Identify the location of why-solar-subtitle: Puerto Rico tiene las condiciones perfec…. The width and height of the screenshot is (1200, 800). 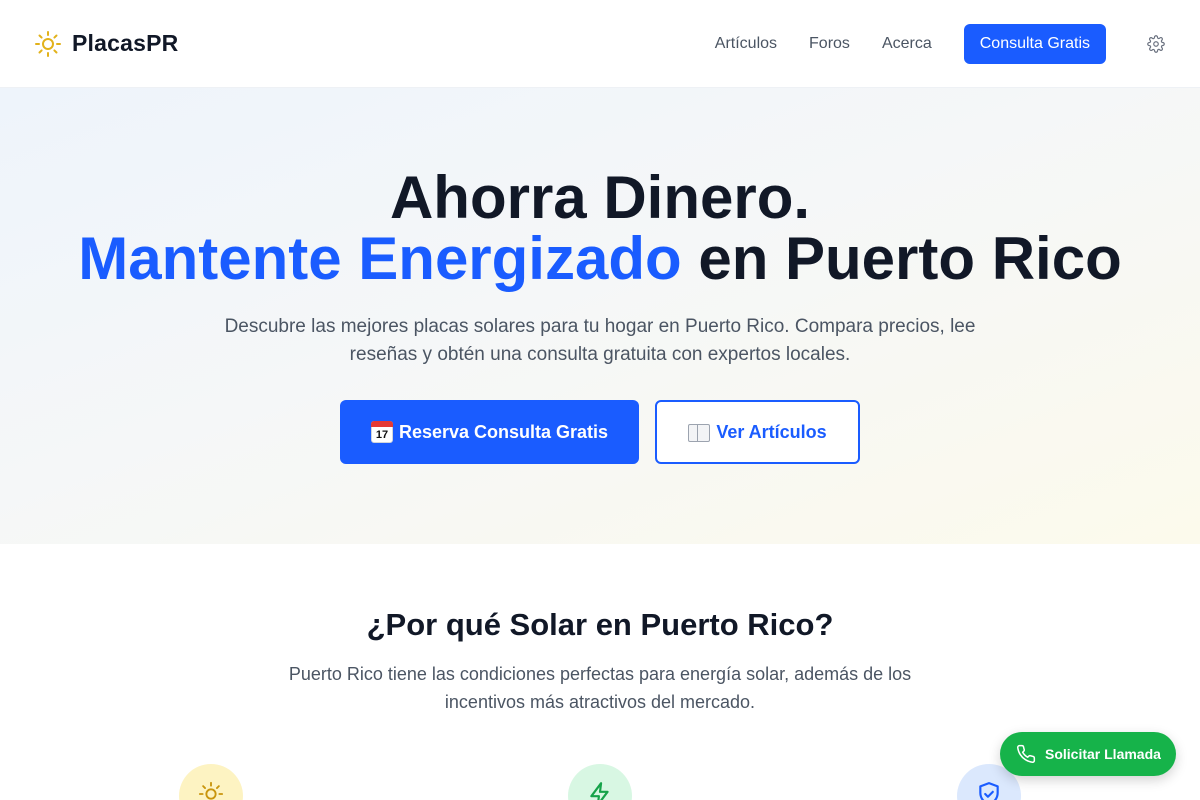
(600, 688).